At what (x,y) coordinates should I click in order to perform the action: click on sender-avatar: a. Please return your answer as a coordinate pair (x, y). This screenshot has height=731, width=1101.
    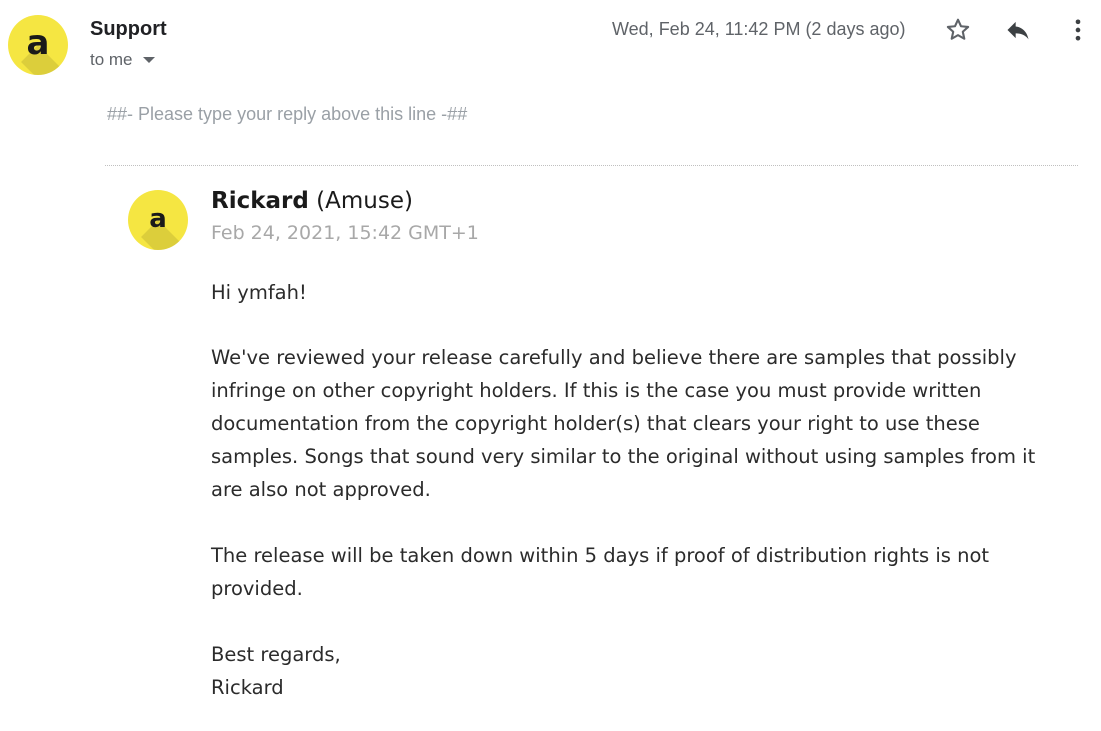
    Looking at the image, I should click on (38, 45).